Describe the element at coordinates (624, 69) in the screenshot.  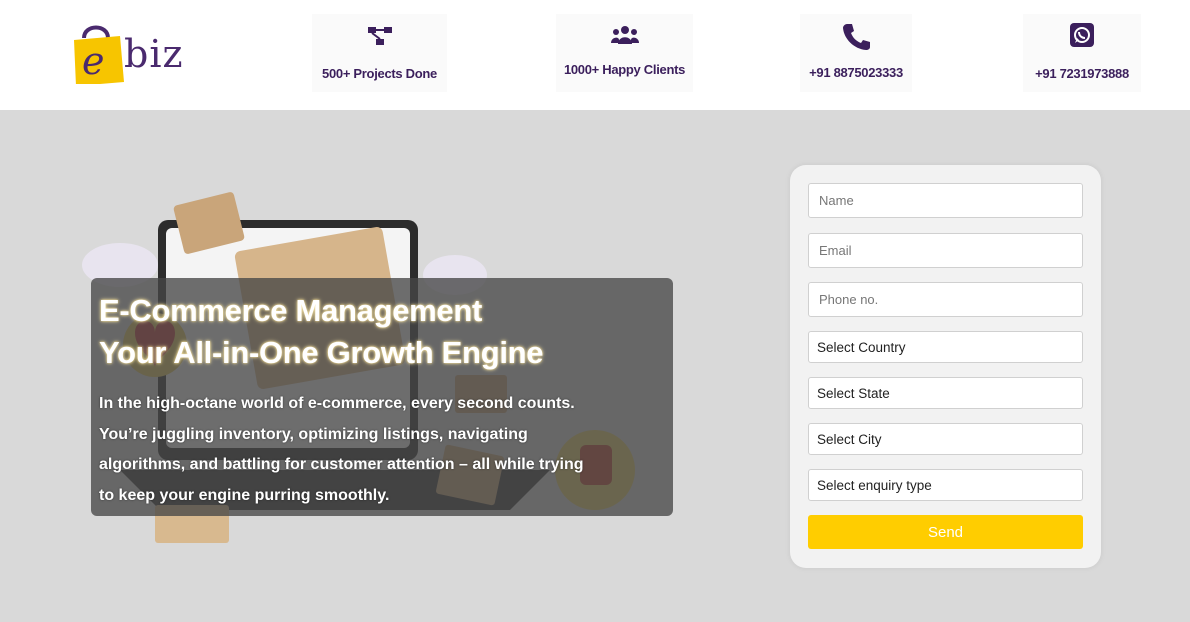
I see `stat-clients-label: 1000+ Happy Clients` at that location.